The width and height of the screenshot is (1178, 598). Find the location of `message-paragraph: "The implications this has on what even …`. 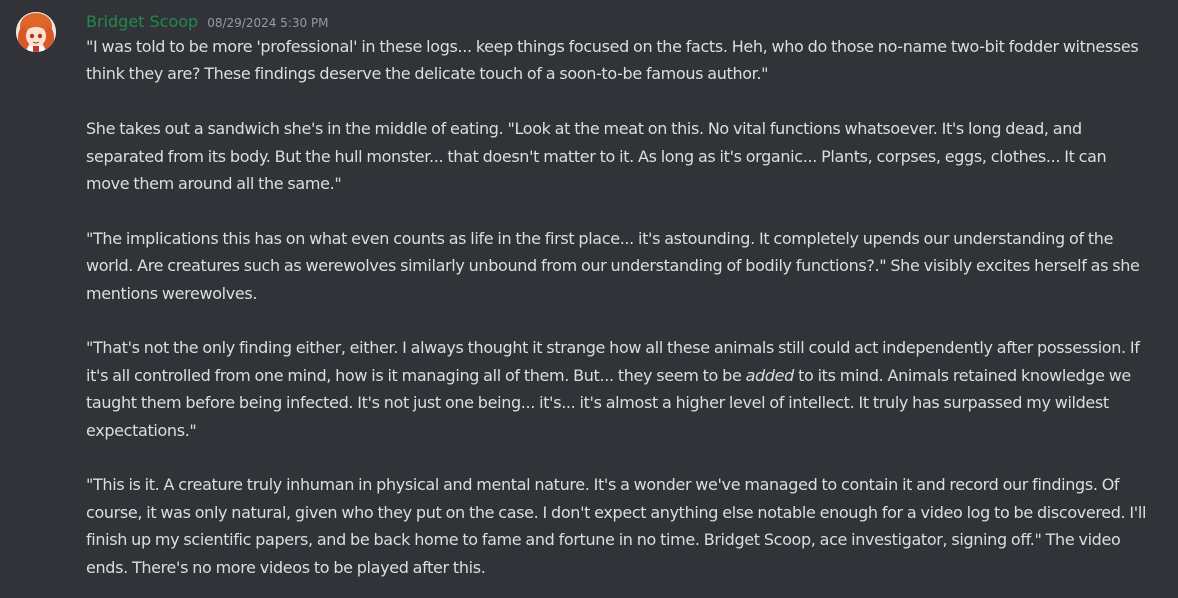

message-paragraph: "The implications this has on what even … is located at coordinates (613, 265).